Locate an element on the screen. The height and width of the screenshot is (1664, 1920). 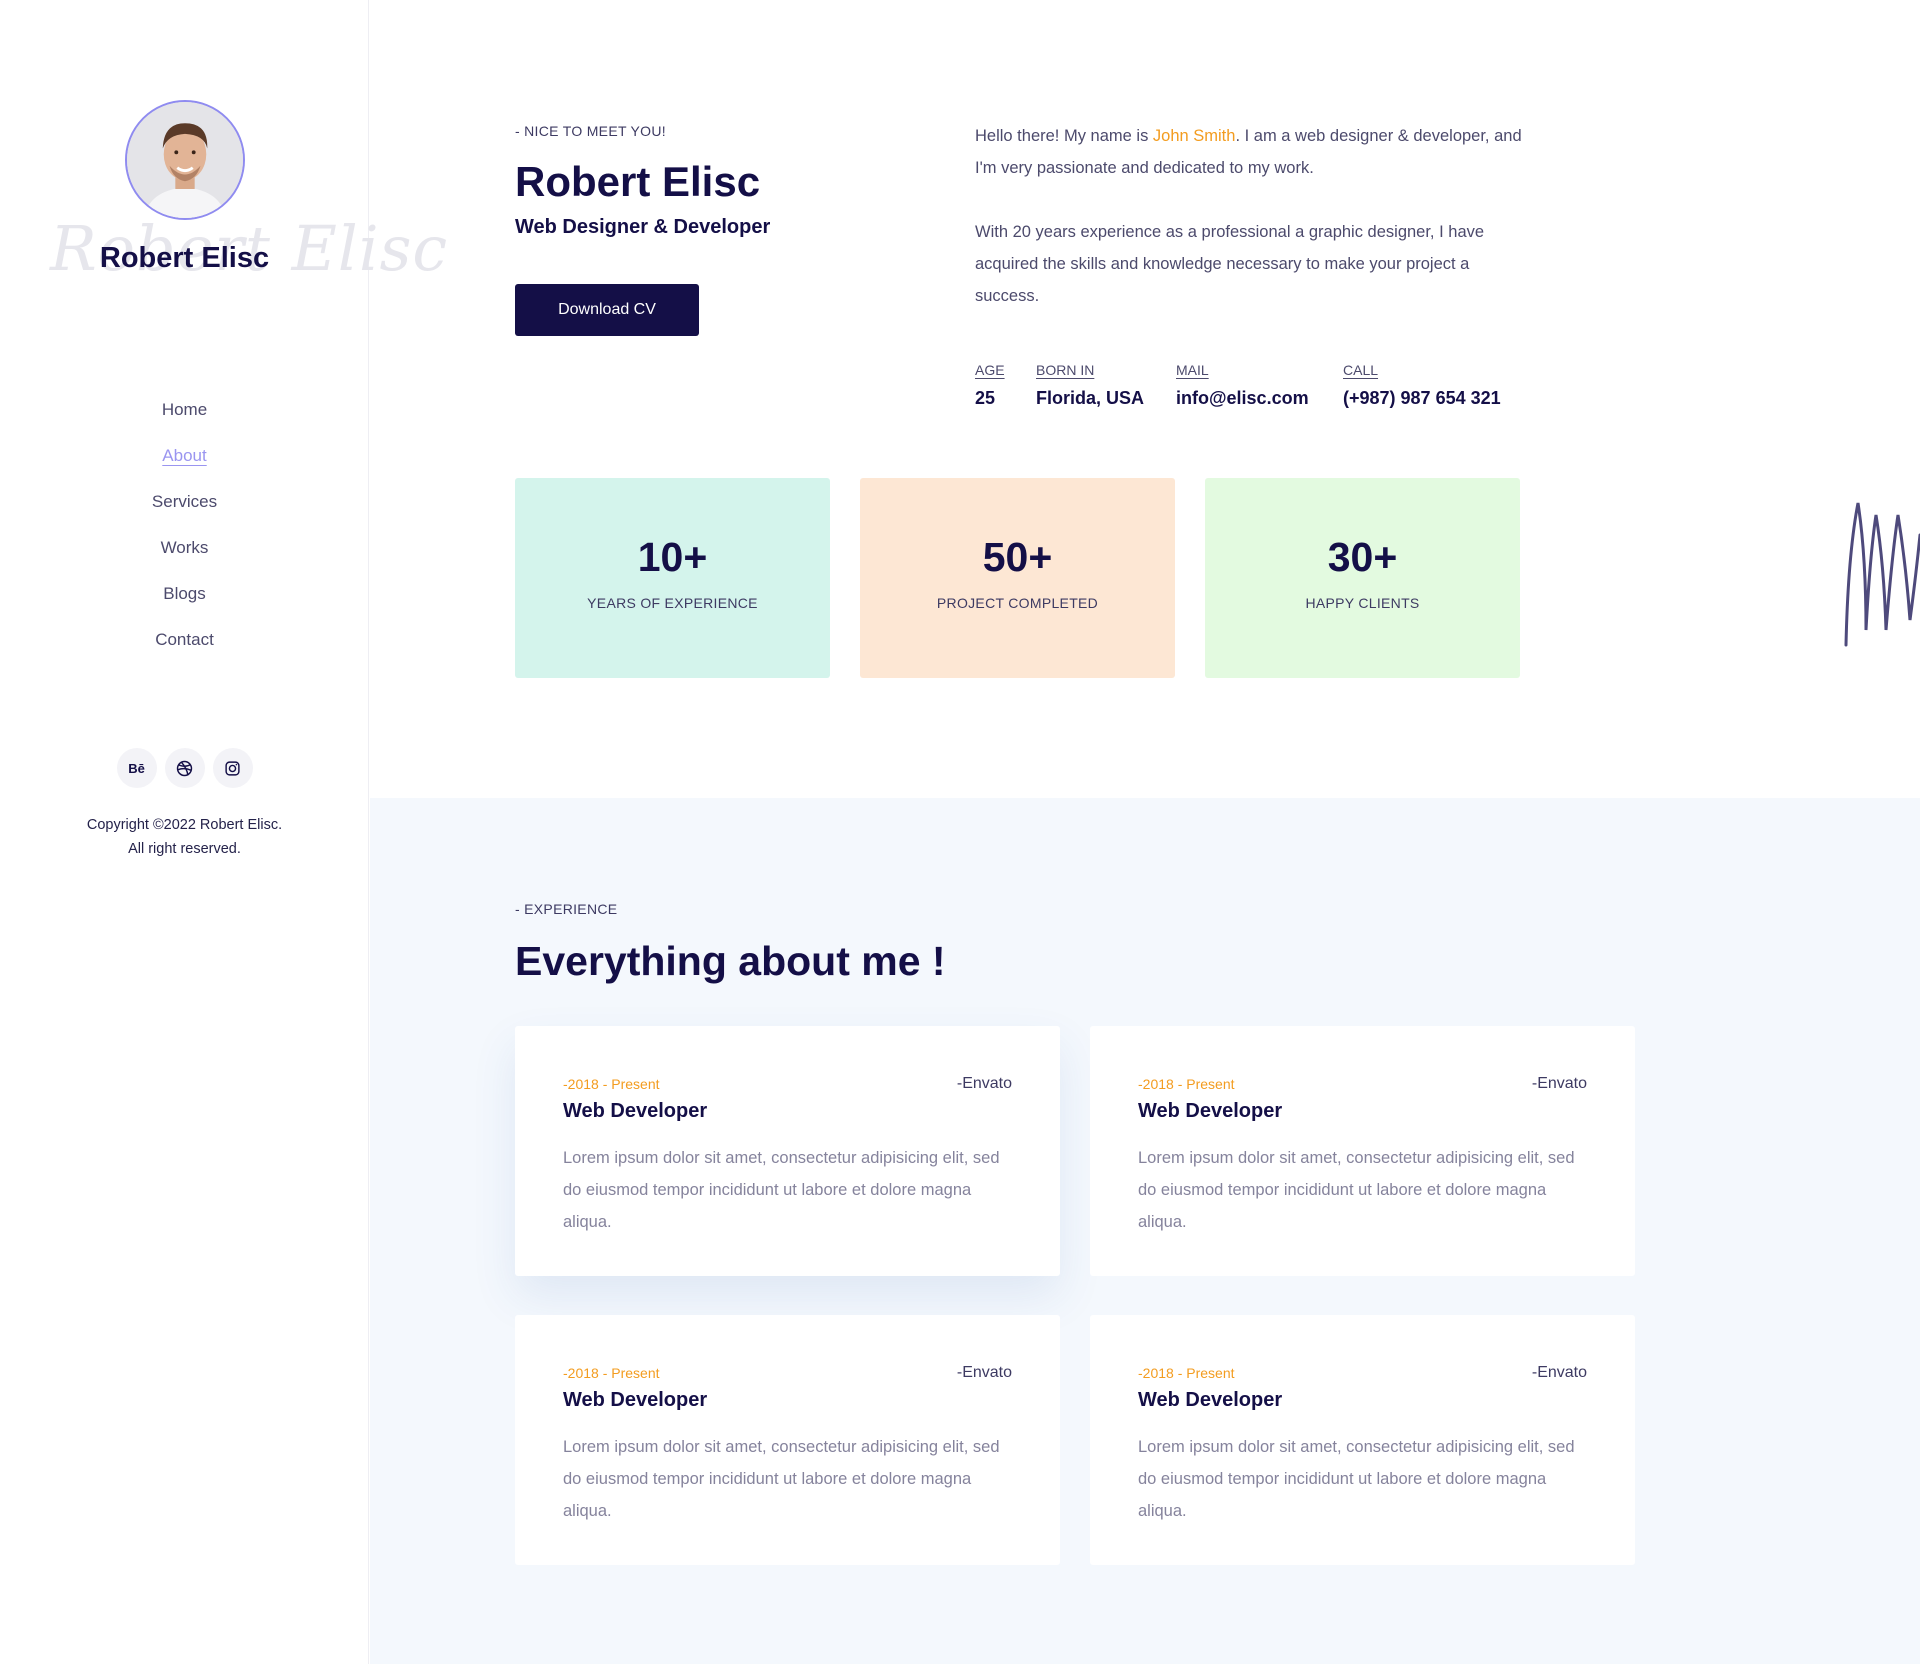
main-nav: Home About Services Works Blogs Contact is located at coordinates (184, 538).